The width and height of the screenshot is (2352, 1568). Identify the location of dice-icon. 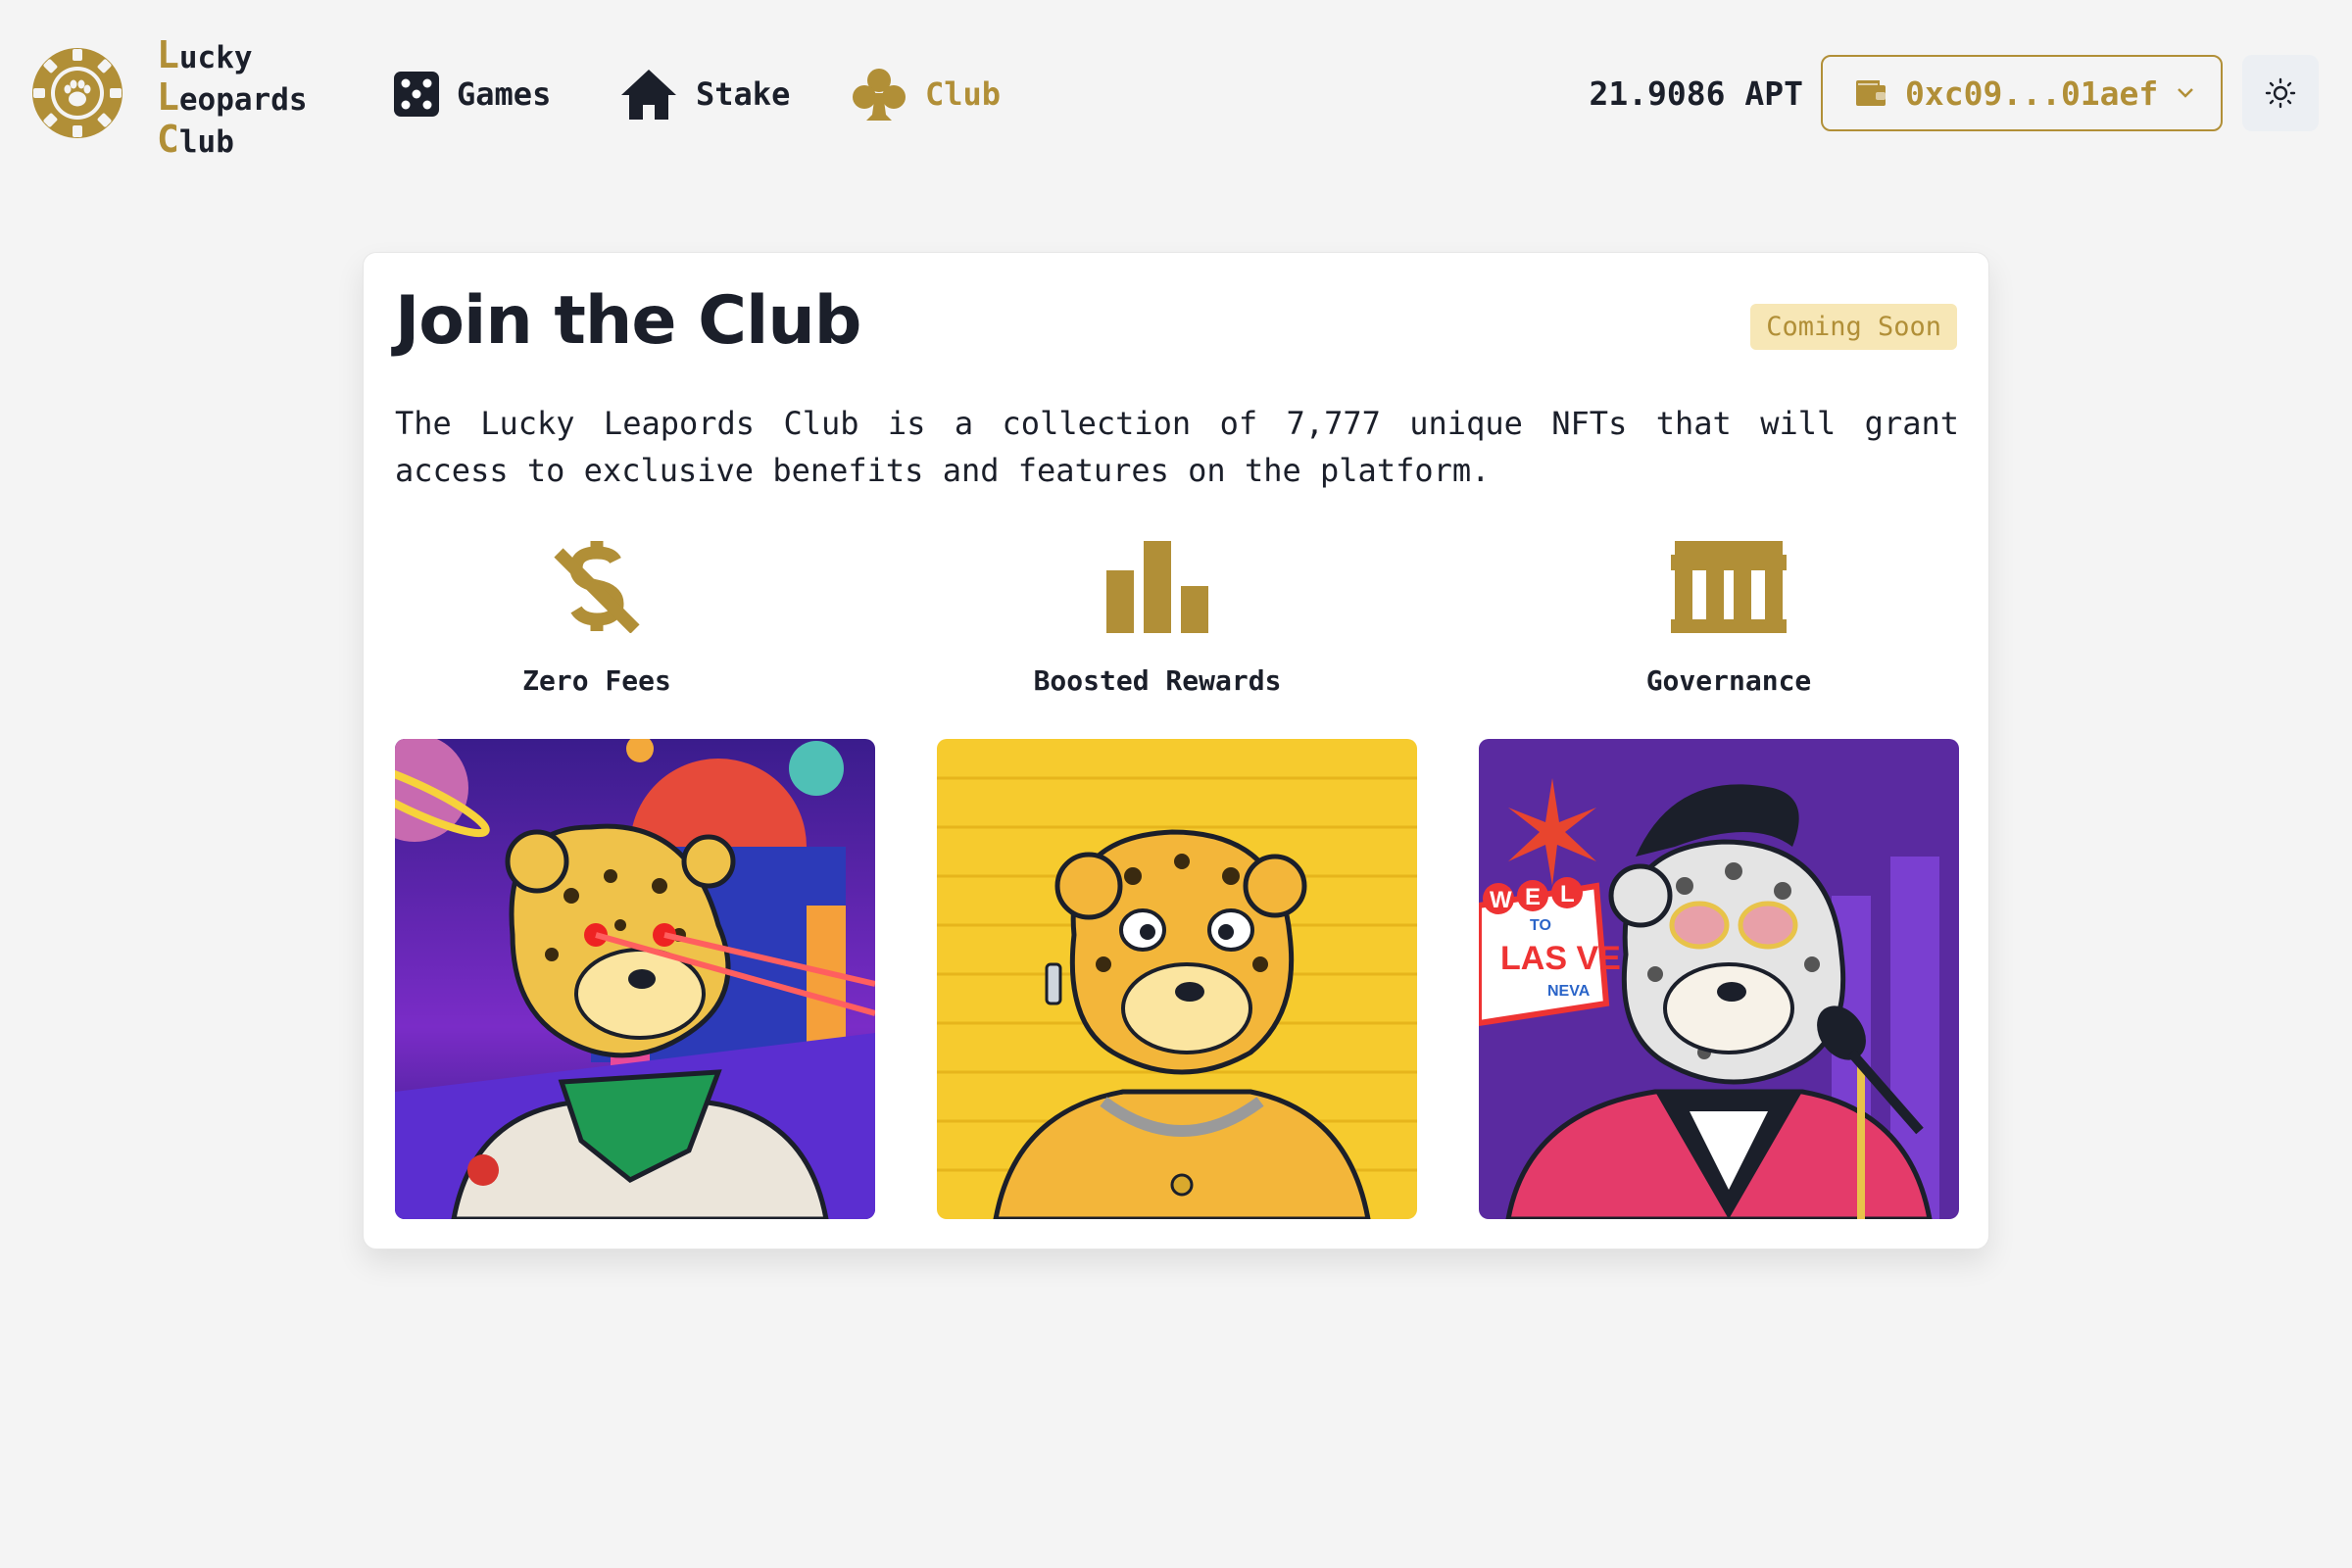
(416, 94).